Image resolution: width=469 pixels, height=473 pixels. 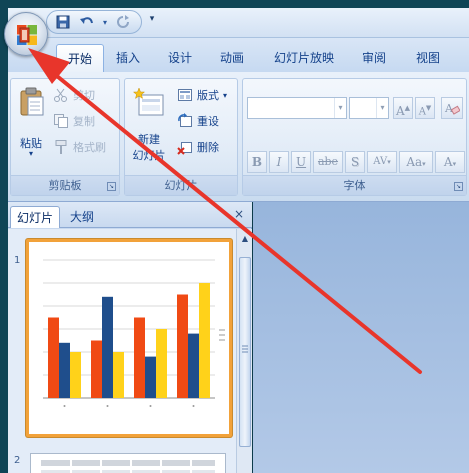 What do you see at coordinates (152, 21) in the screenshot?
I see `customize-toolbar-icon: ▾` at bounding box center [152, 21].